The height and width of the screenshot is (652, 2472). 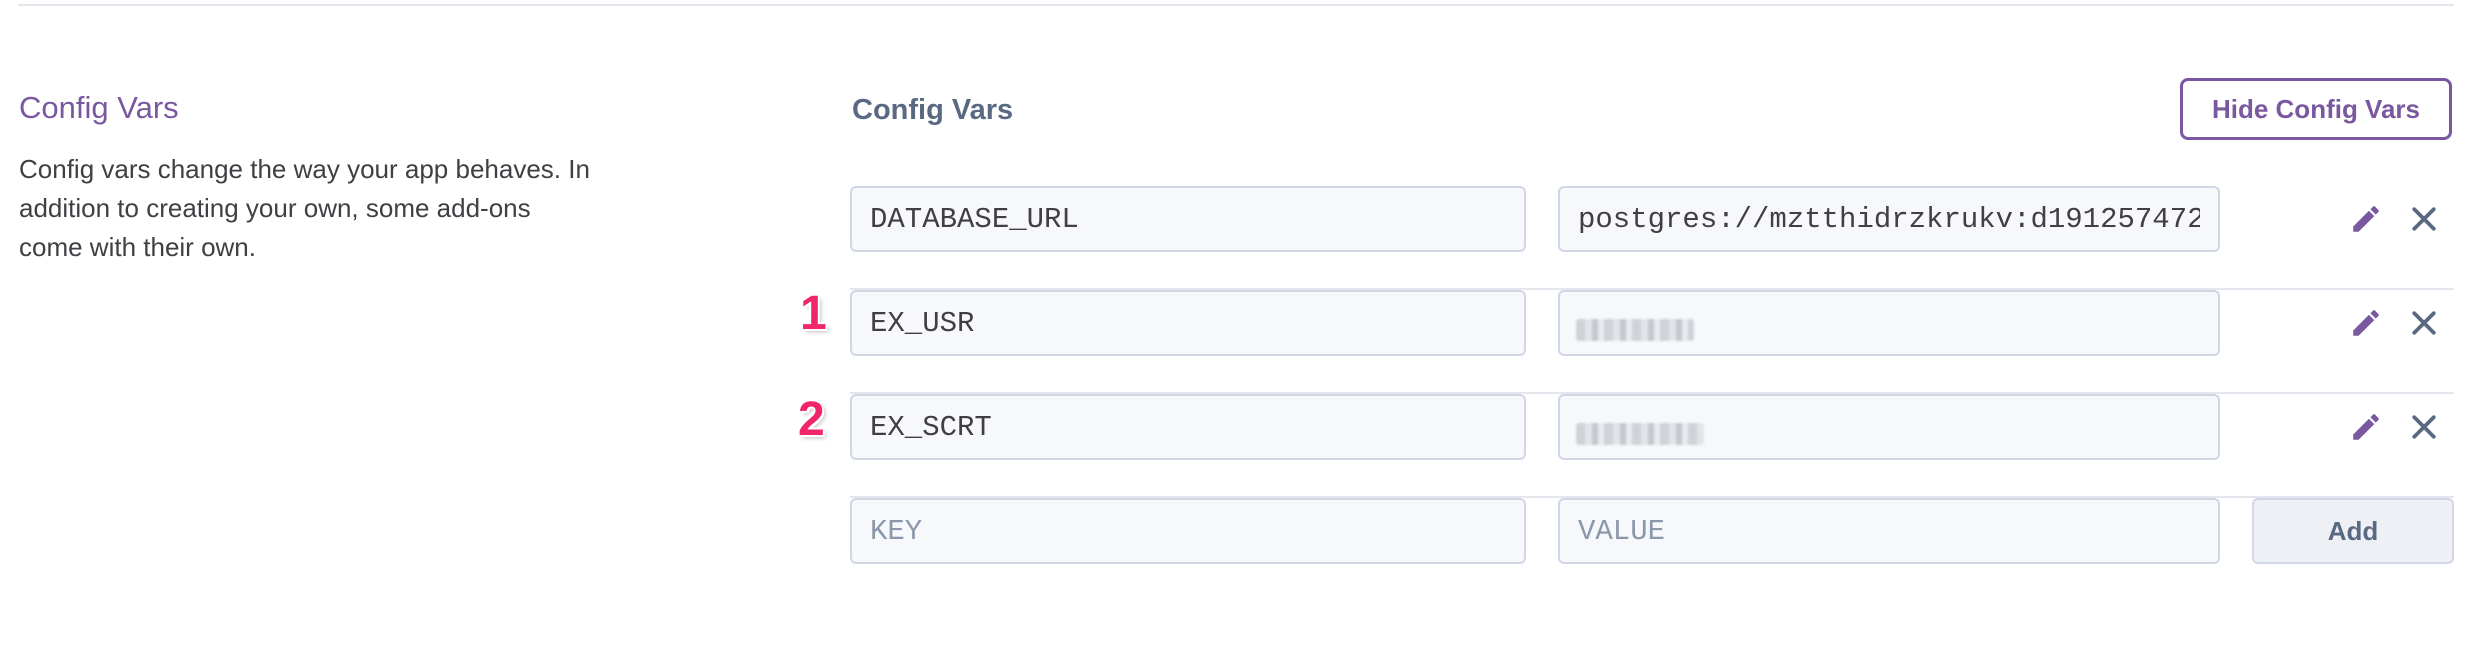 What do you see at coordinates (2316, 109) in the screenshot?
I see `hide-config-vars-button: Hide Config Vars` at bounding box center [2316, 109].